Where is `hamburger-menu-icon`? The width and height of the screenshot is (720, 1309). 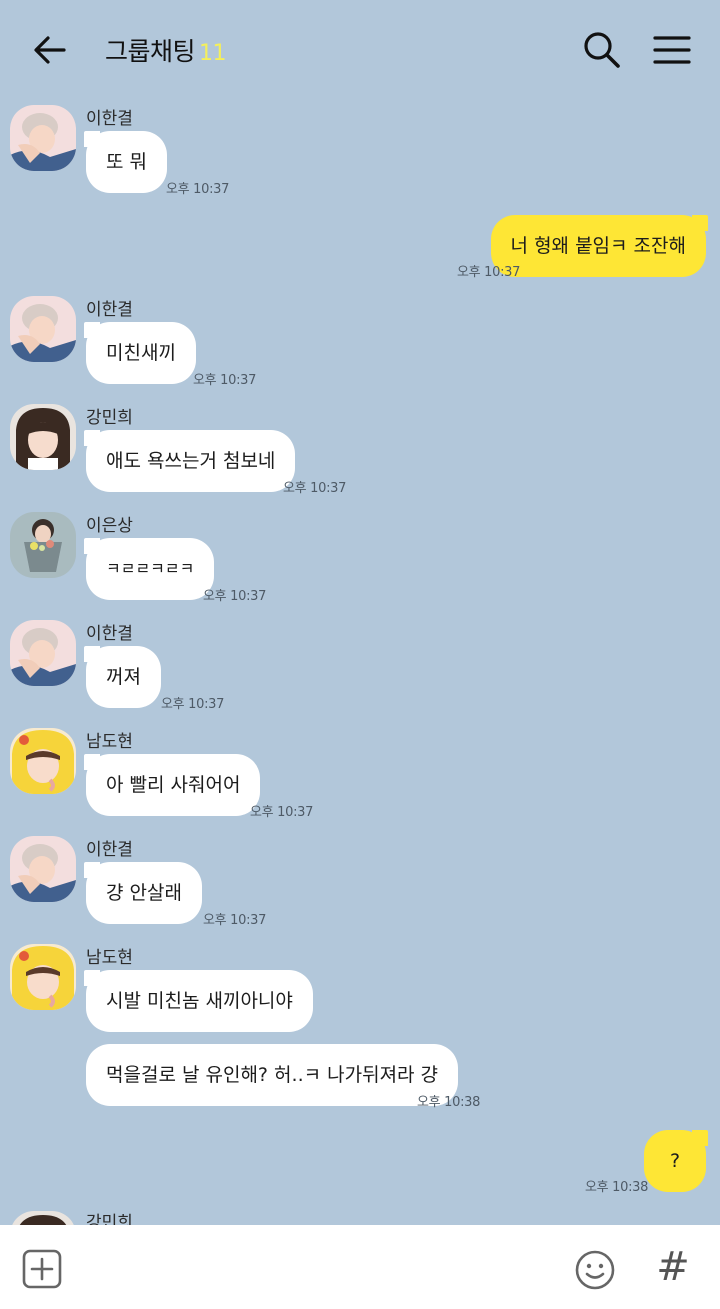
hamburger-menu-icon is located at coordinates (672, 50).